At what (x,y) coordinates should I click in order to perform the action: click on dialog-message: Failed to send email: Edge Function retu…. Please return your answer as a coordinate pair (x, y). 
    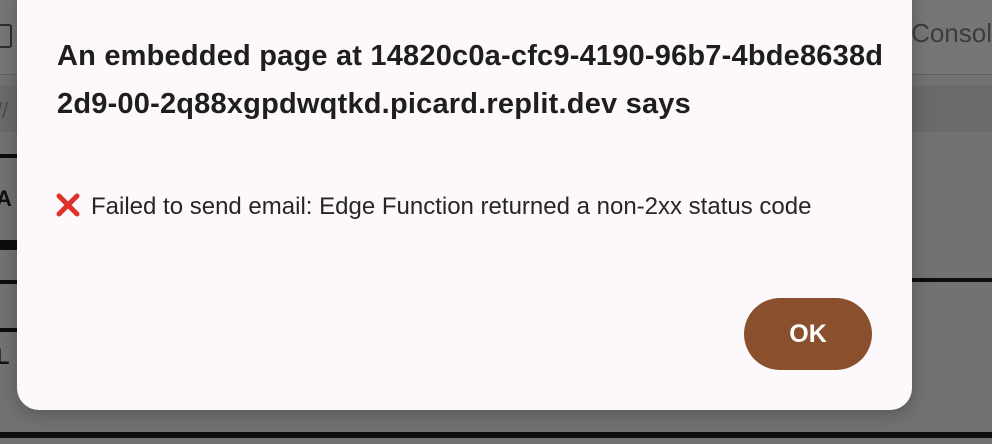
    Looking at the image, I should click on (465, 207).